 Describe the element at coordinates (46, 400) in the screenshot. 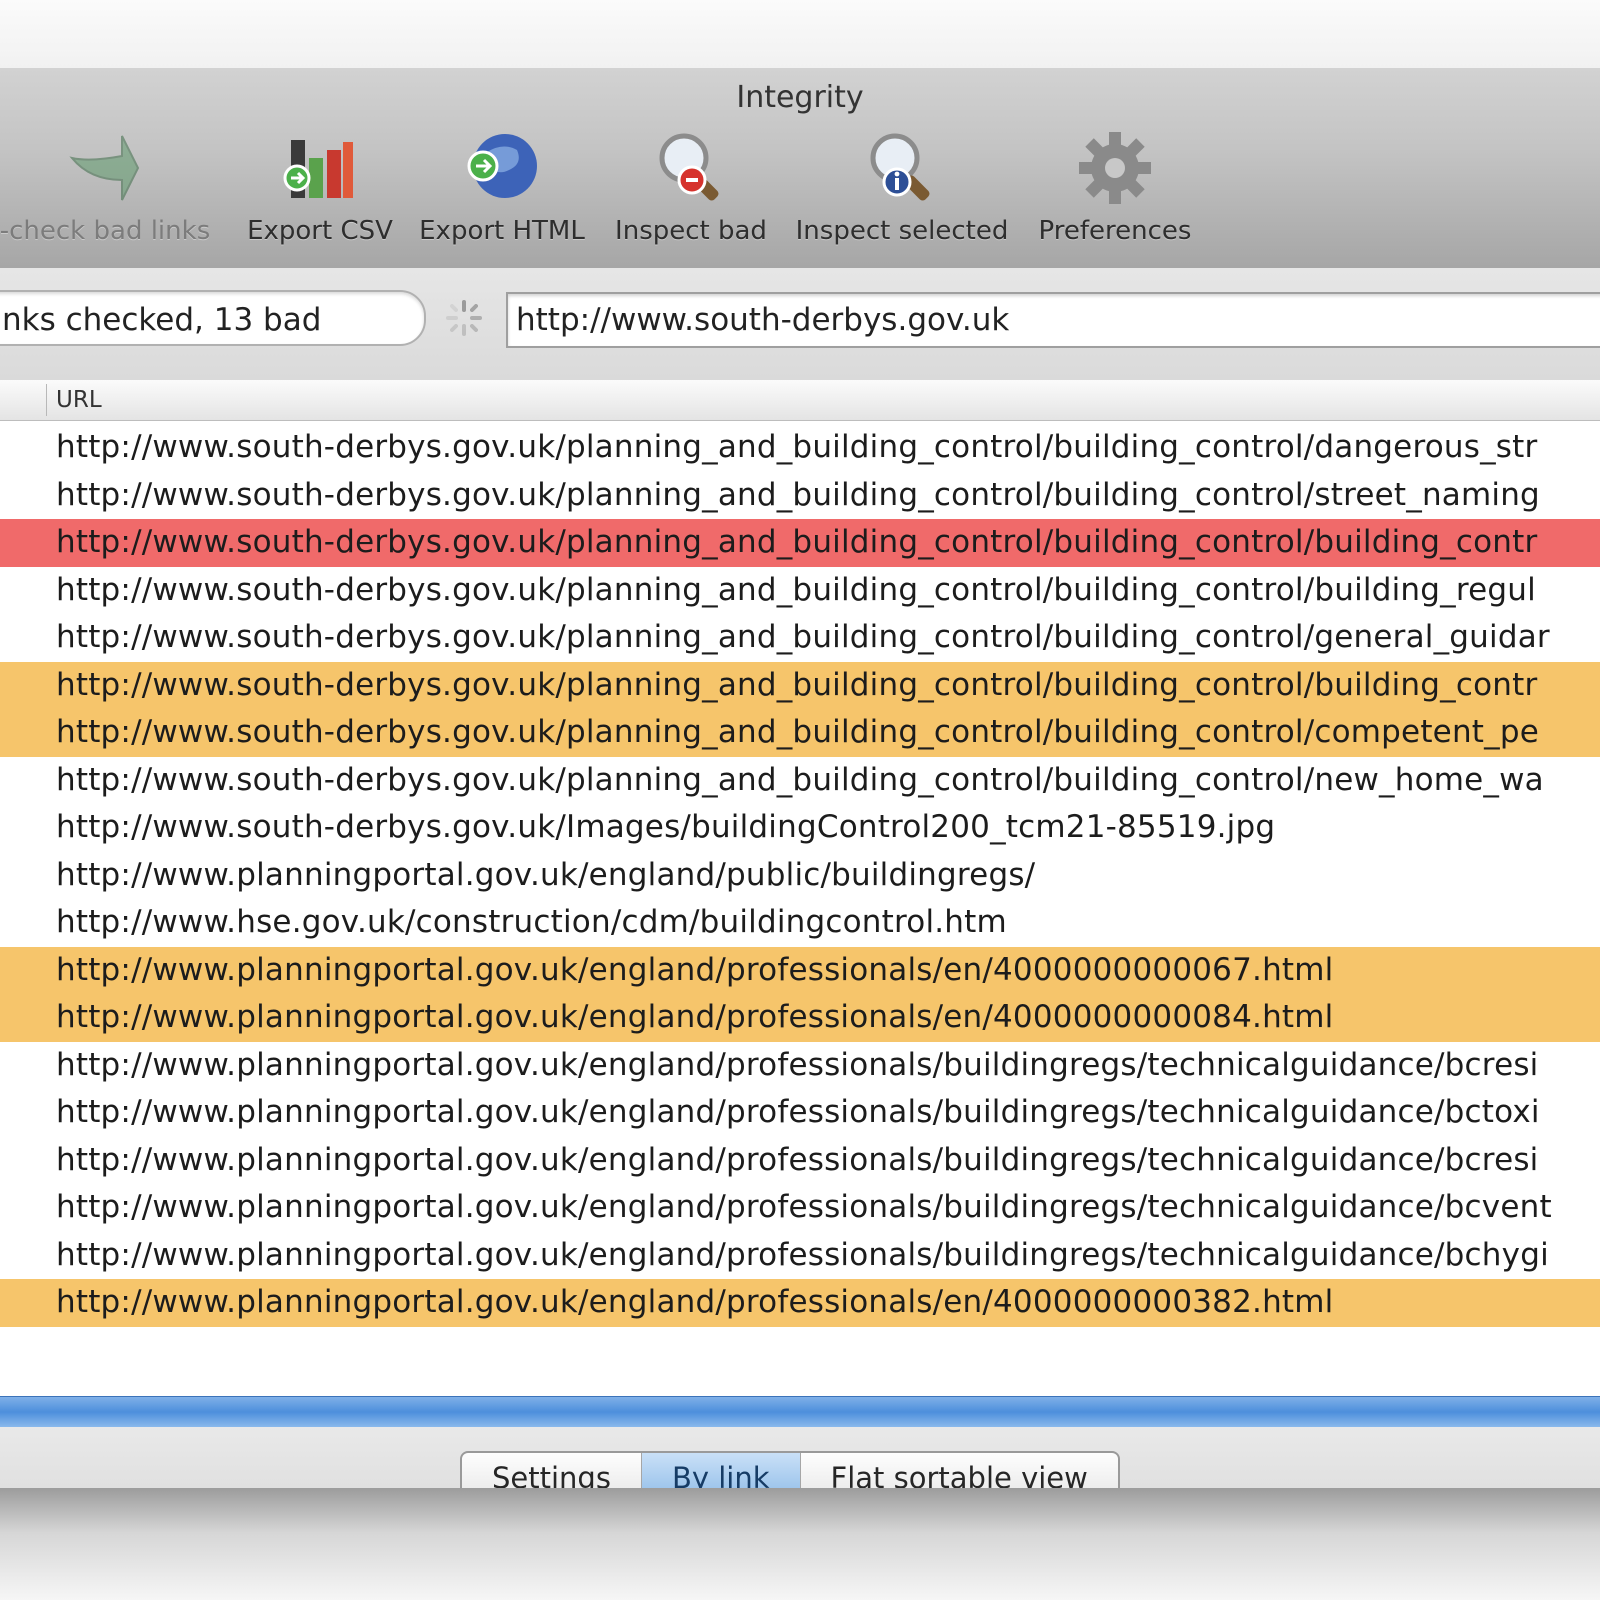

I see `column-separator` at that location.